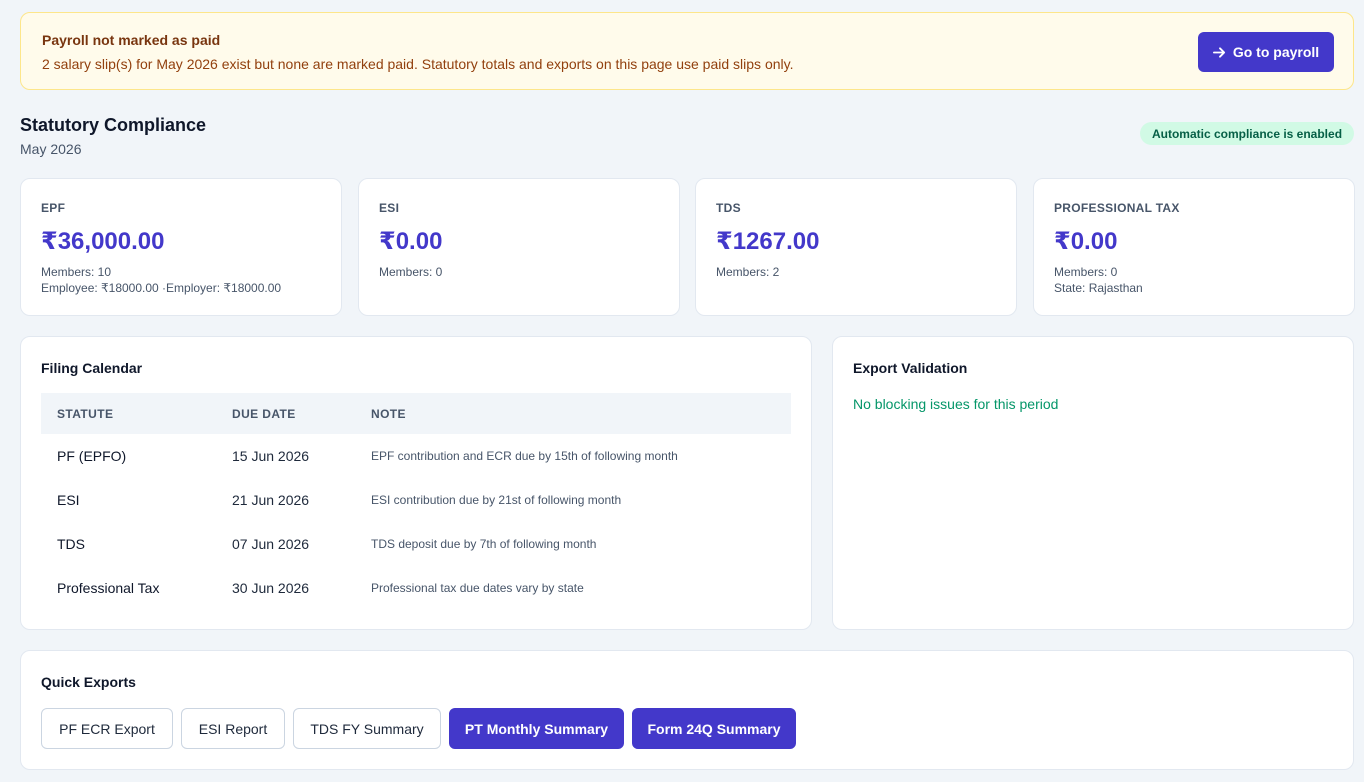  Describe the element at coordinates (85, 414) in the screenshot. I see `column-header-statute: STATUTE` at that location.